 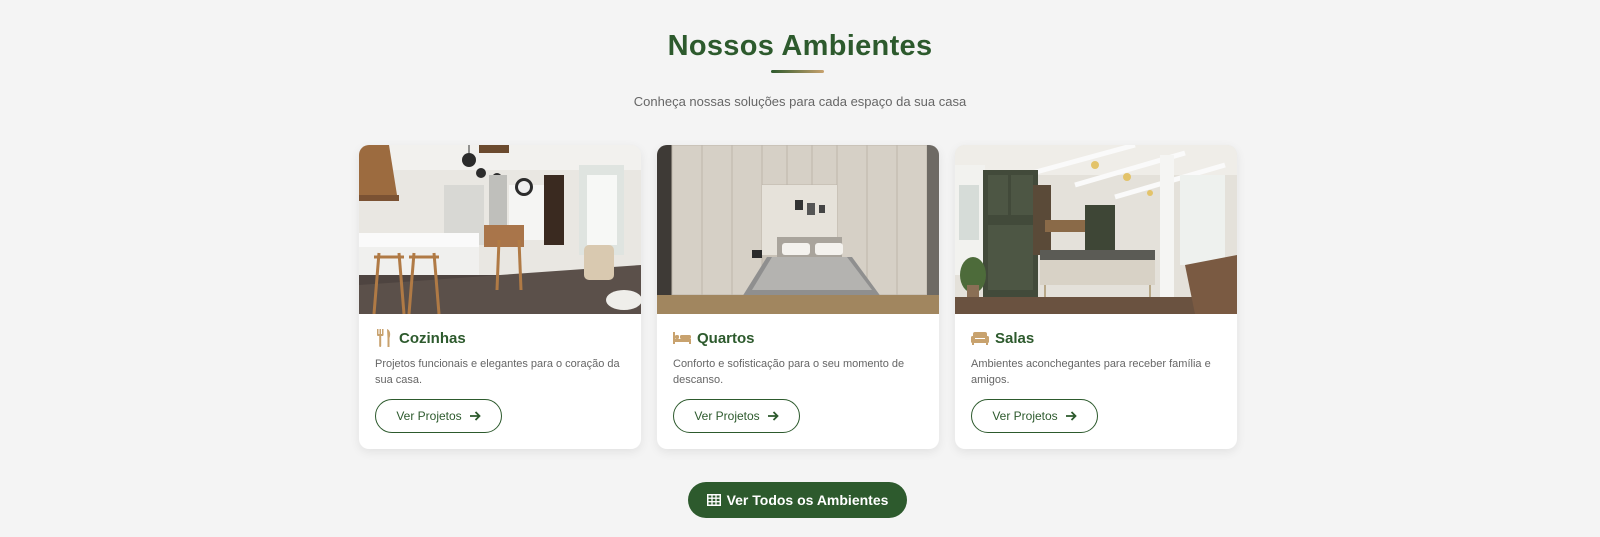 I want to click on title-underline, so click(x=797, y=71).